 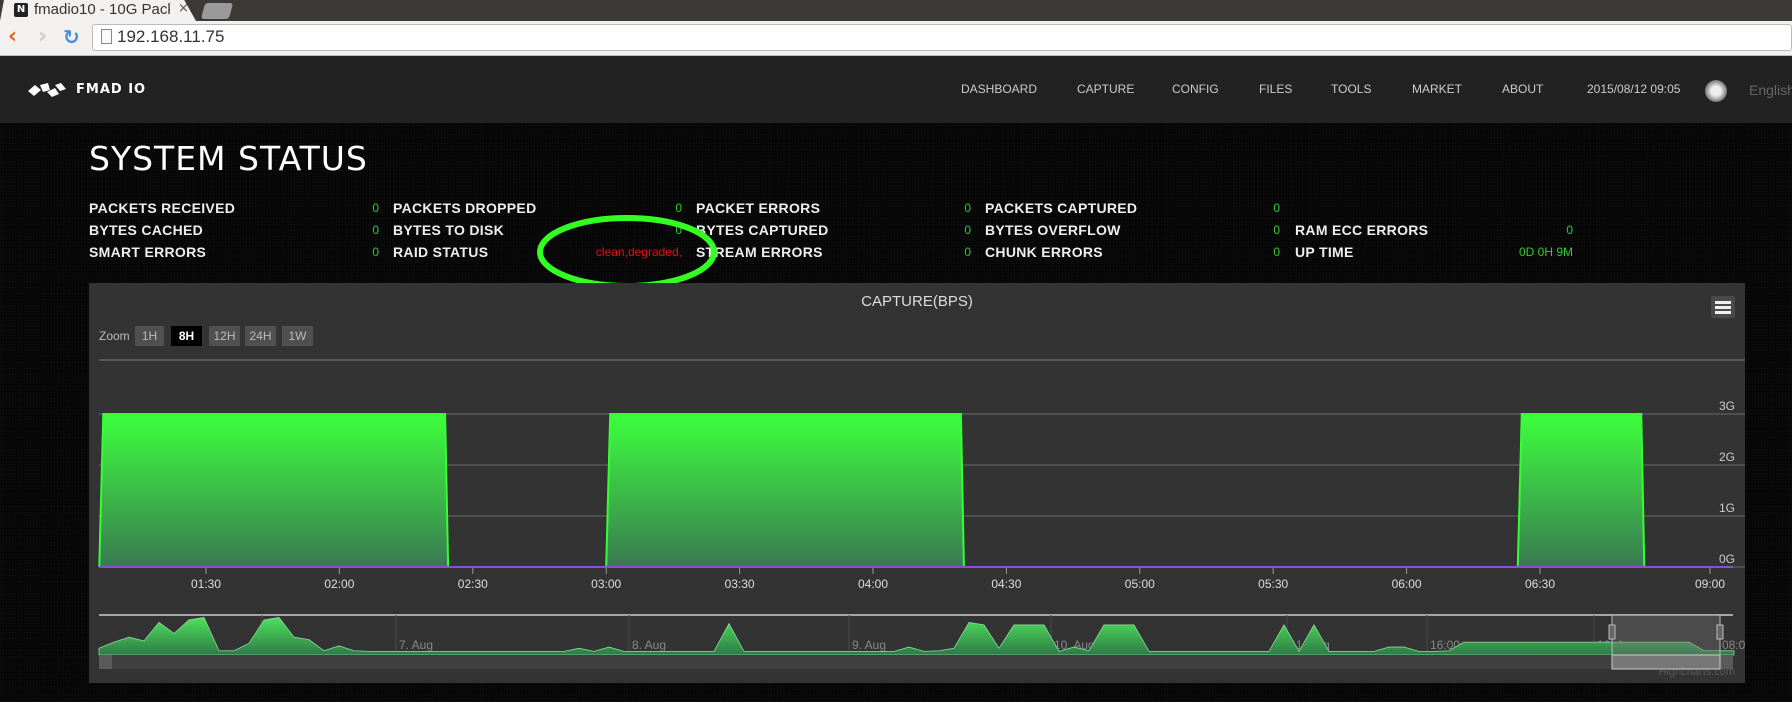 I want to click on navigator-date-label: 9. Aug, so click(x=869, y=645).